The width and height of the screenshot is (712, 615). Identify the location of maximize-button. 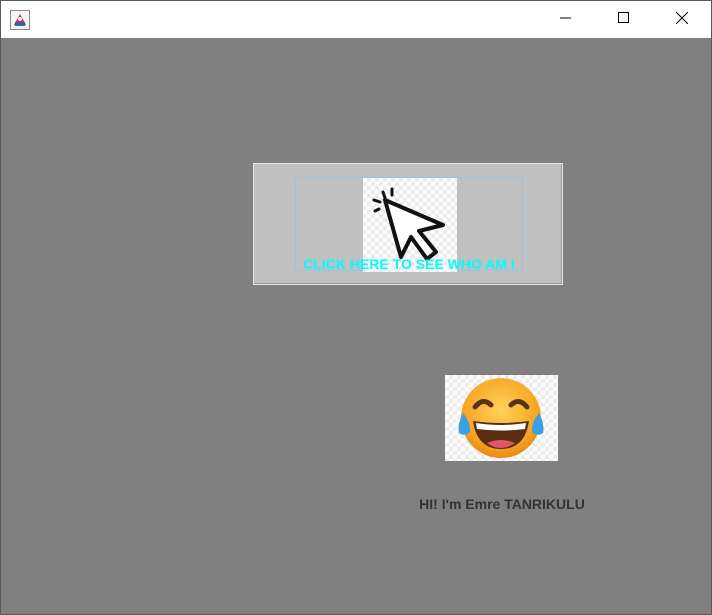
(624, 19).